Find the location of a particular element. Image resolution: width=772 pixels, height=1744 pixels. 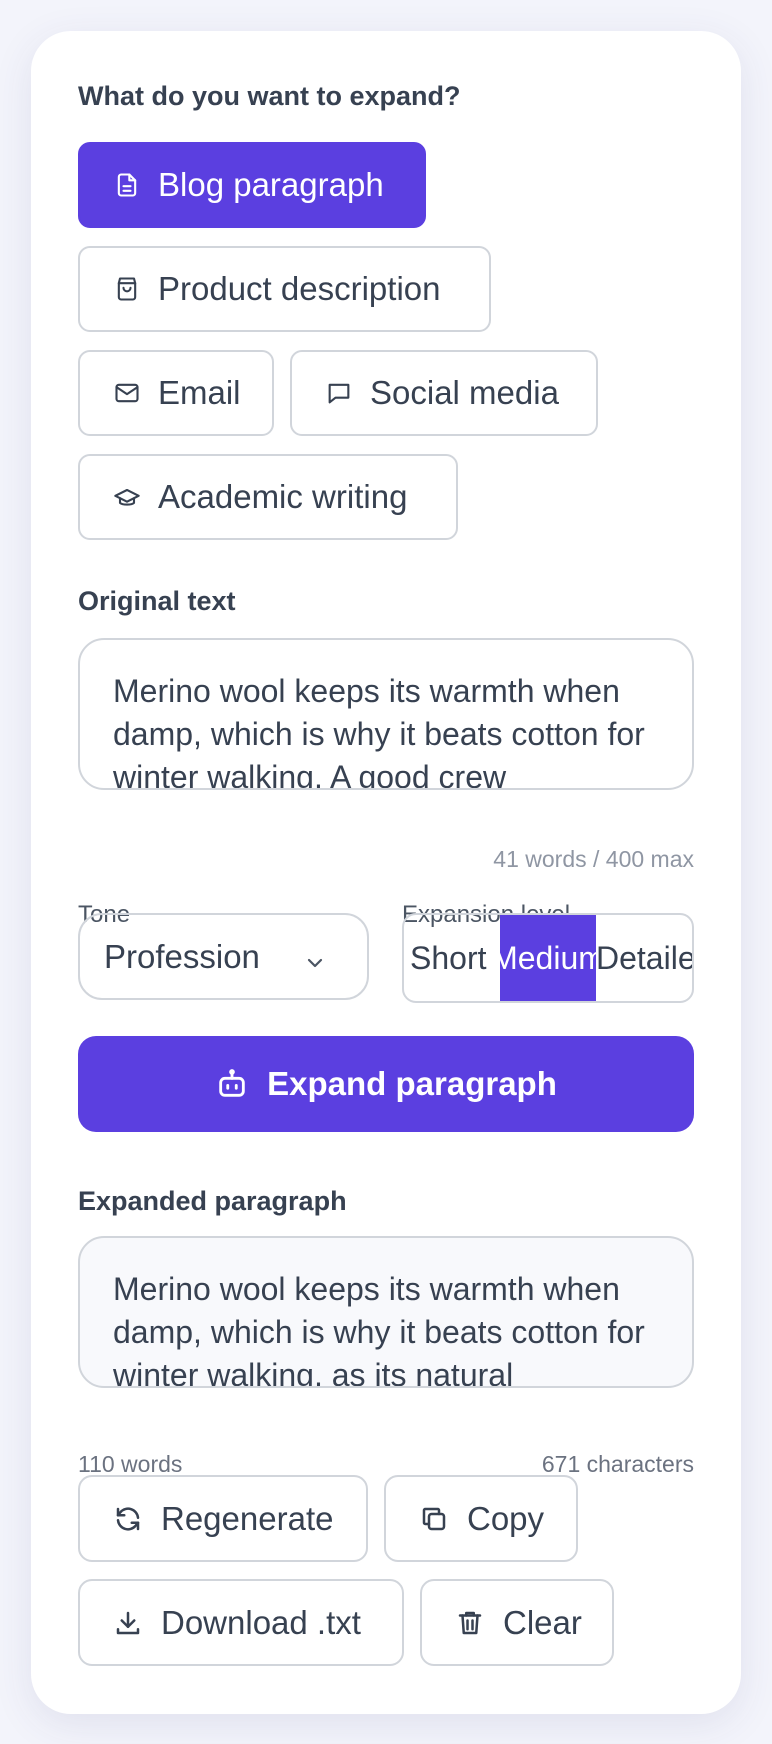

original-word-count: 41 words / 400 max is located at coordinates (593, 859).